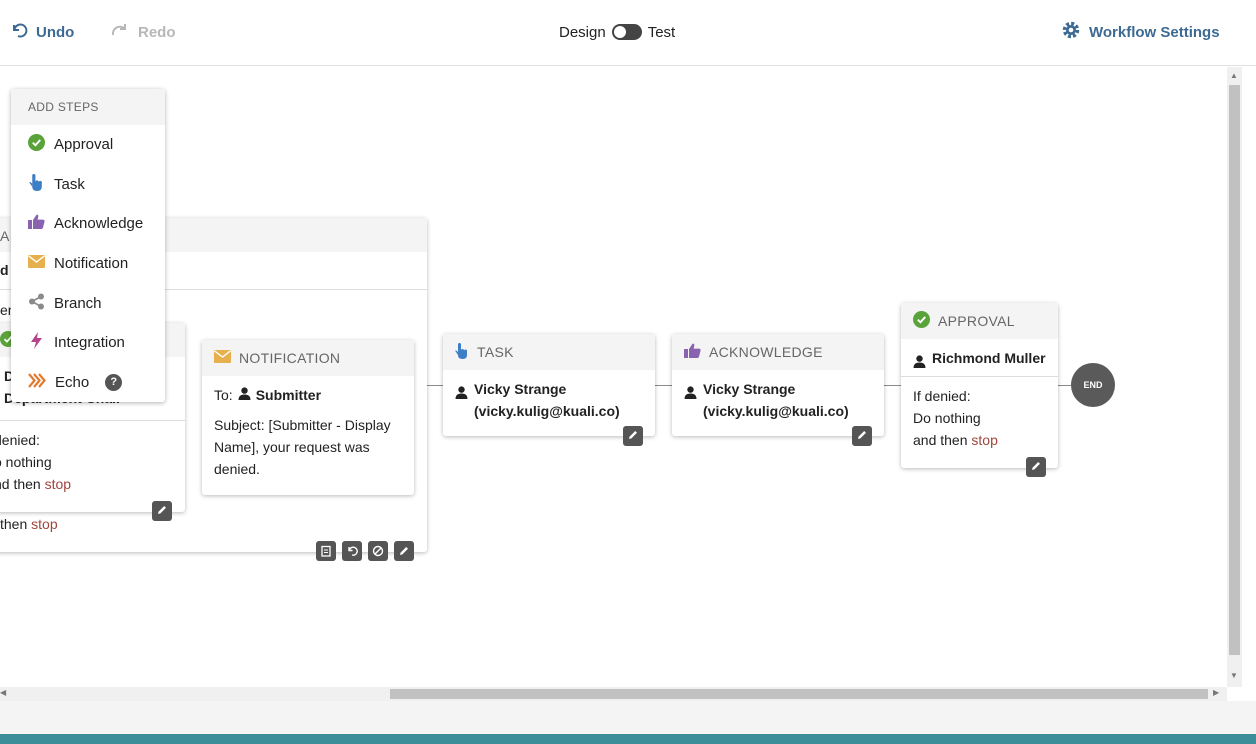 This screenshot has height=744, width=1256. I want to click on scroll-right-icon: ▶, so click(1216, 692).